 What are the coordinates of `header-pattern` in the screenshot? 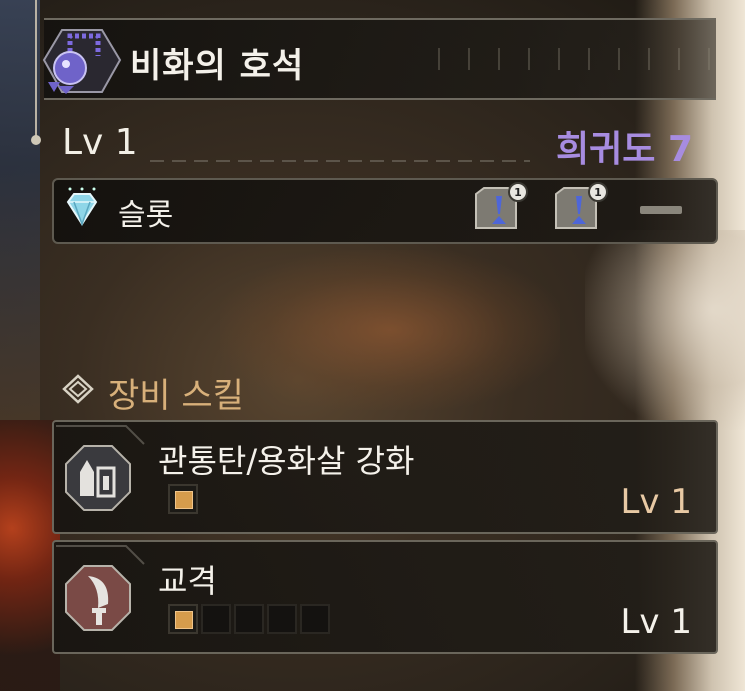 It's located at (569, 59).